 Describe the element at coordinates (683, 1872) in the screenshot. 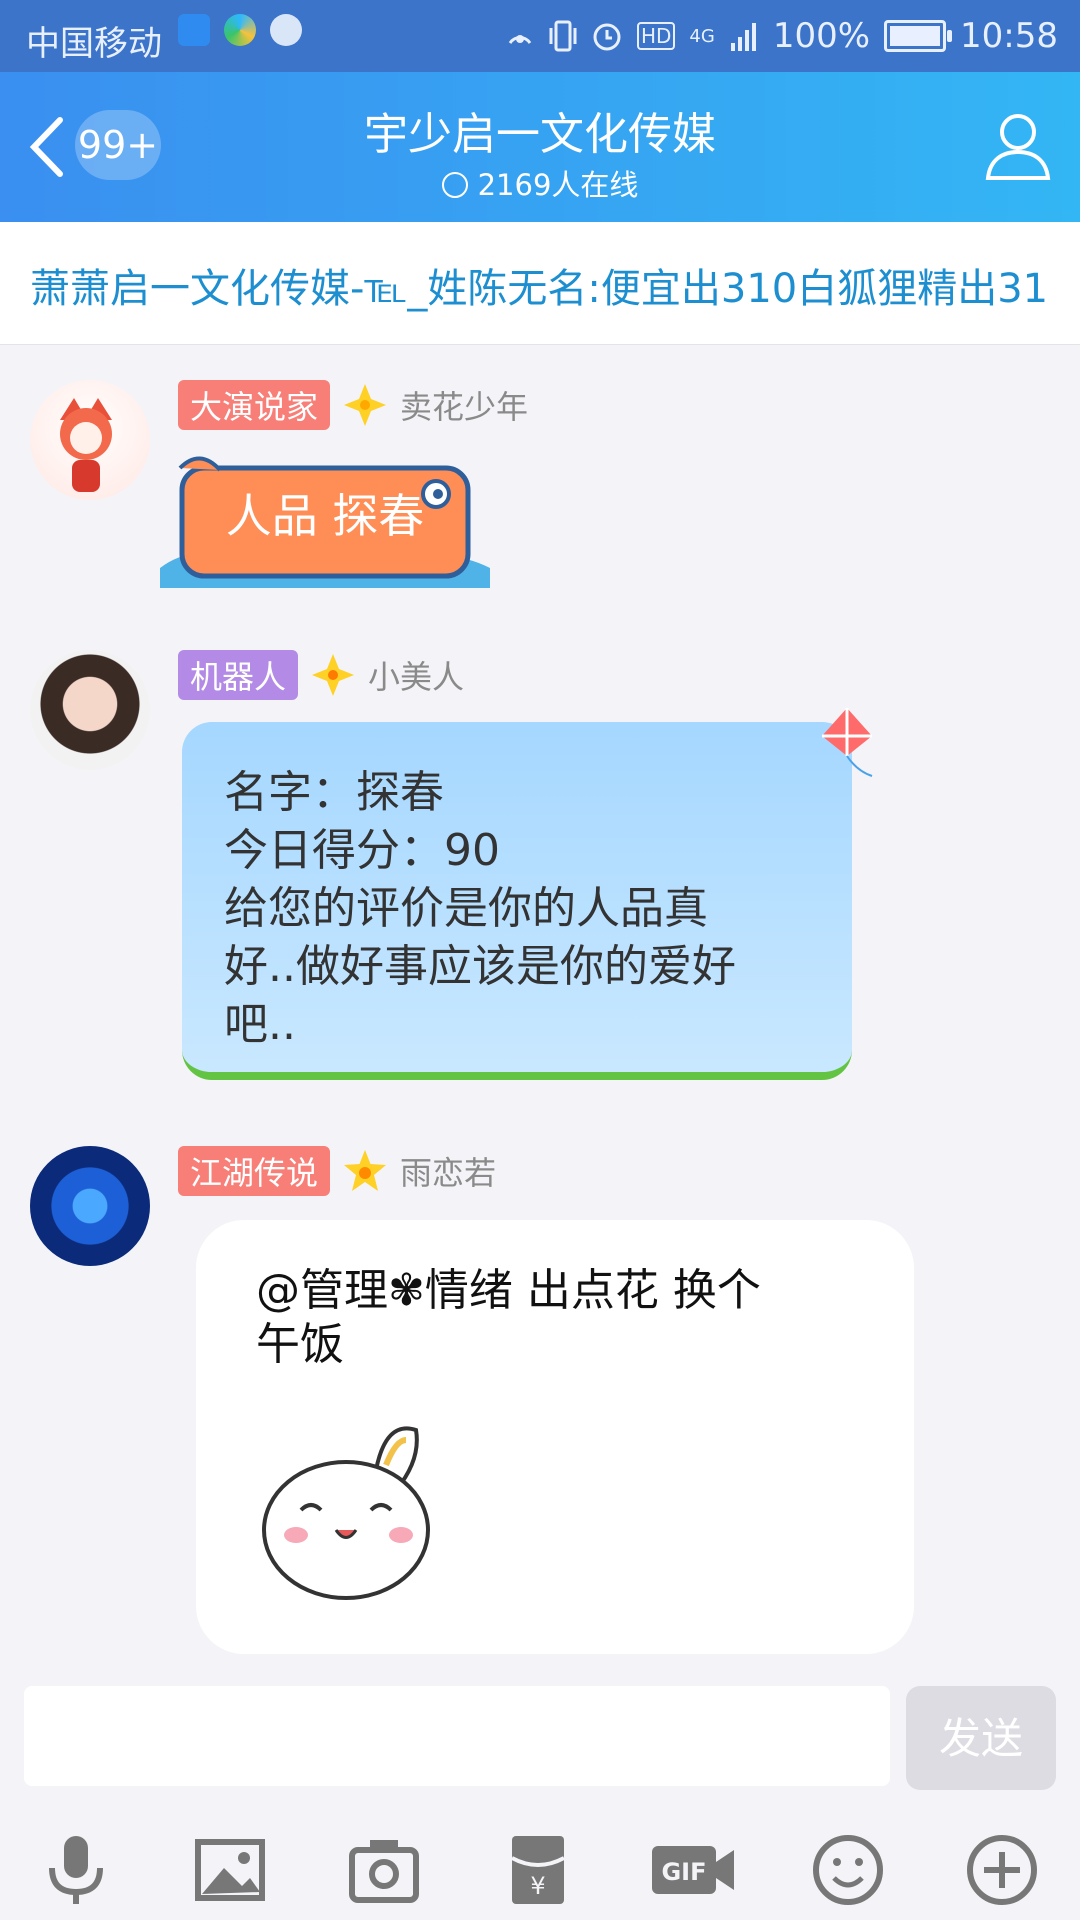

I see `svg-text: GIF` at that location.